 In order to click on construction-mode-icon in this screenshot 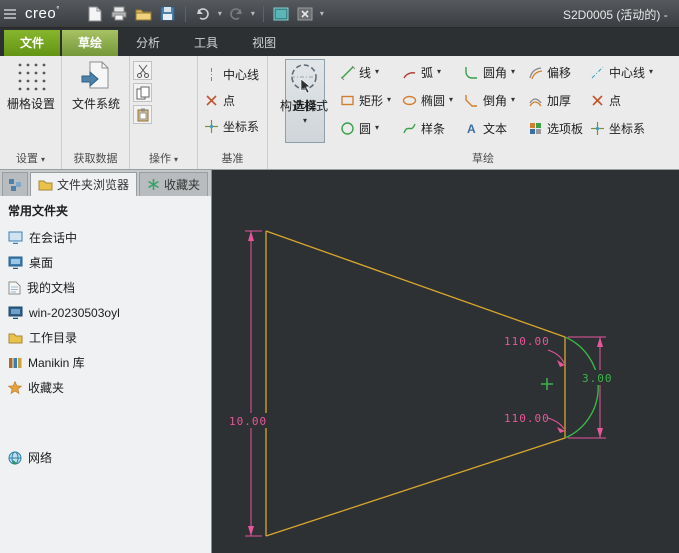, I will do `click(304, 77)`.